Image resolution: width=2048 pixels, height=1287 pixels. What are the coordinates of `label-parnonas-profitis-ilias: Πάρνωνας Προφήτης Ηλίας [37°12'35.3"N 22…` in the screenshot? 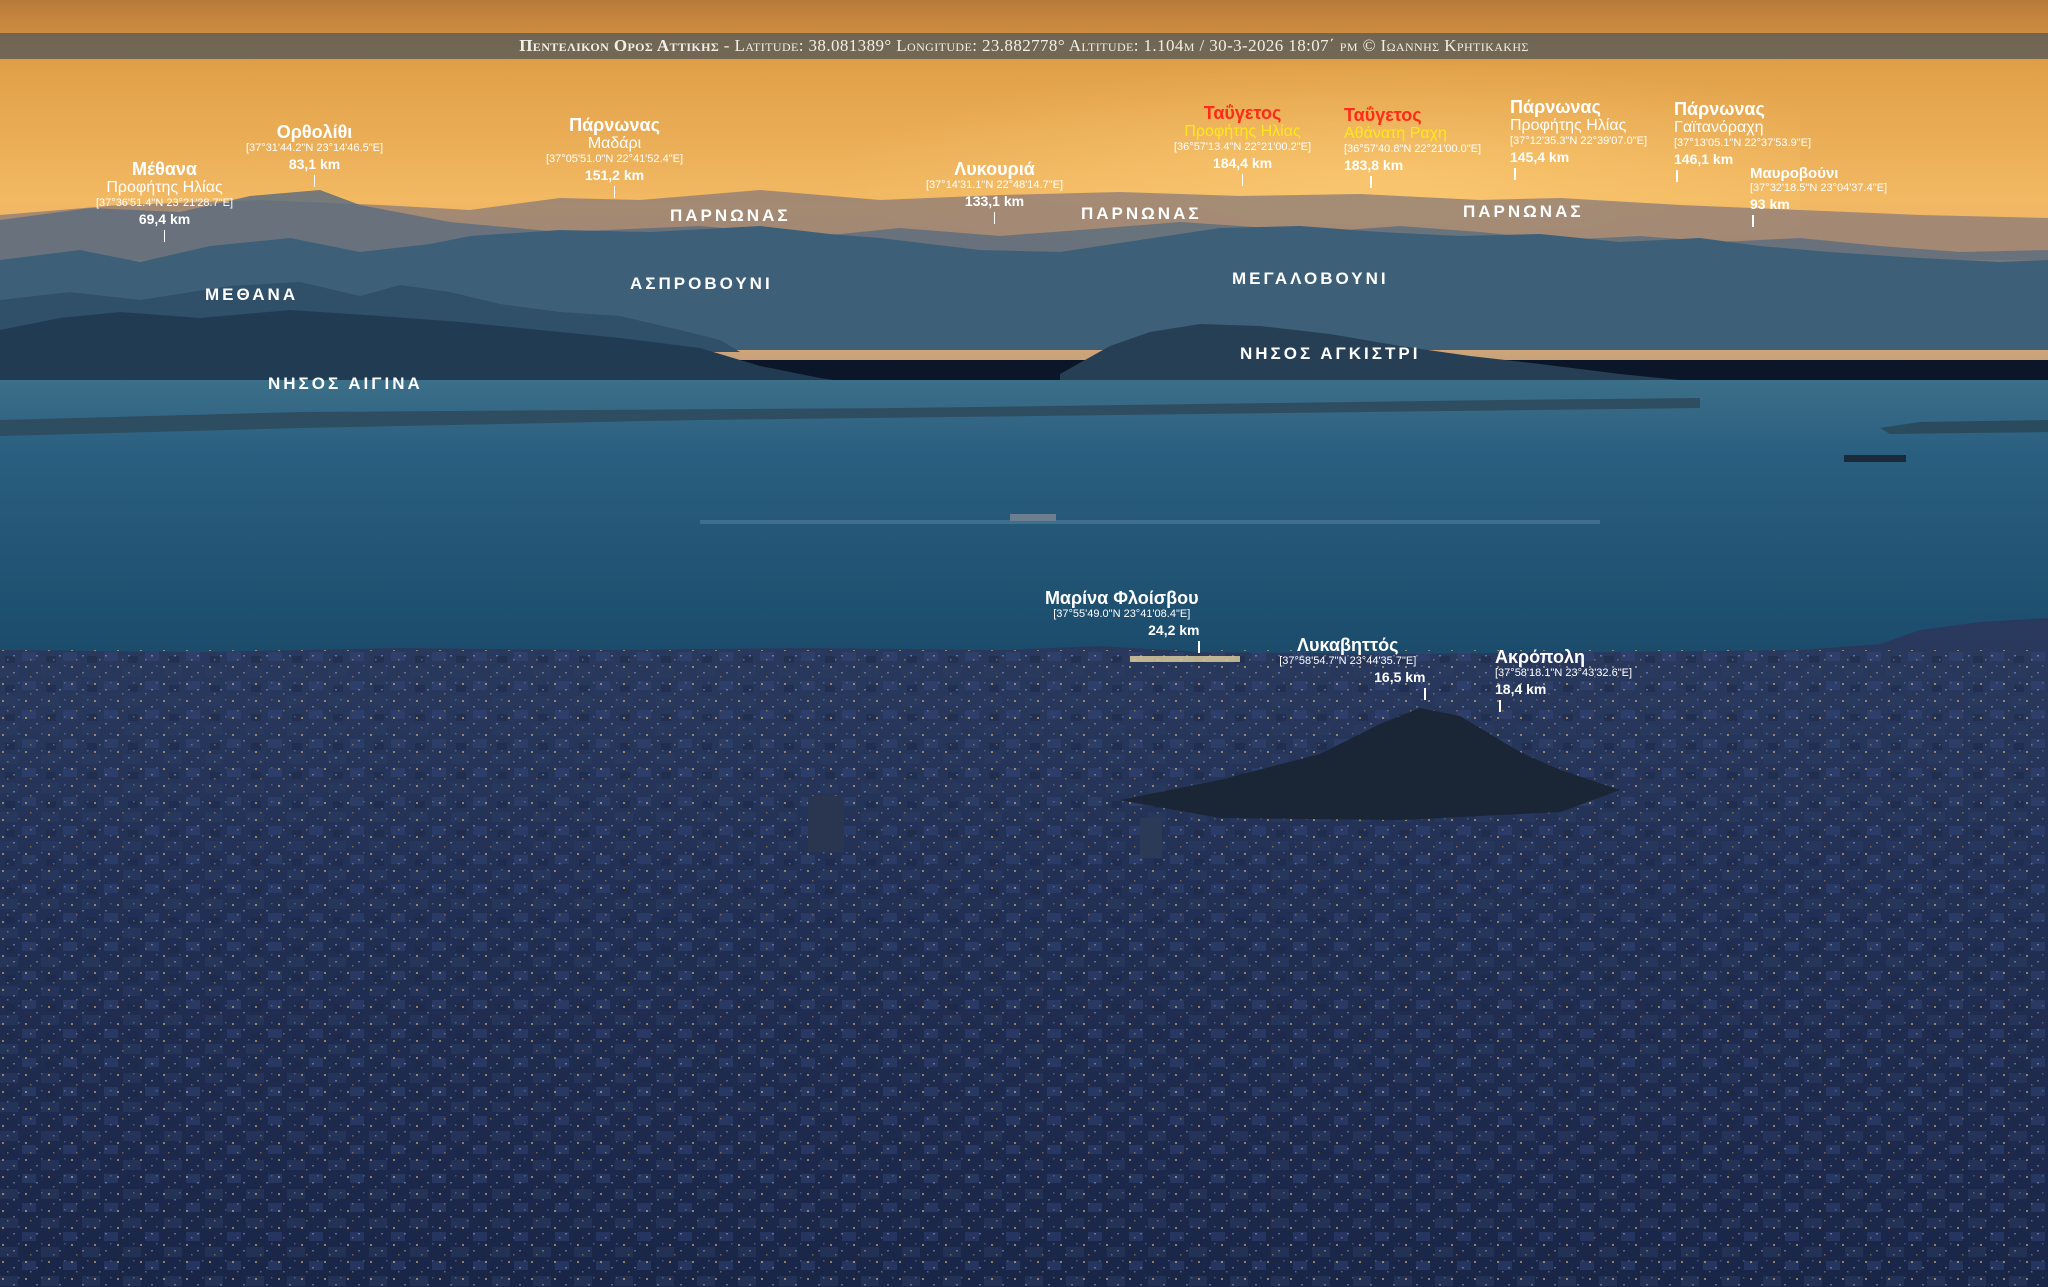 It's located at (1579, 138).